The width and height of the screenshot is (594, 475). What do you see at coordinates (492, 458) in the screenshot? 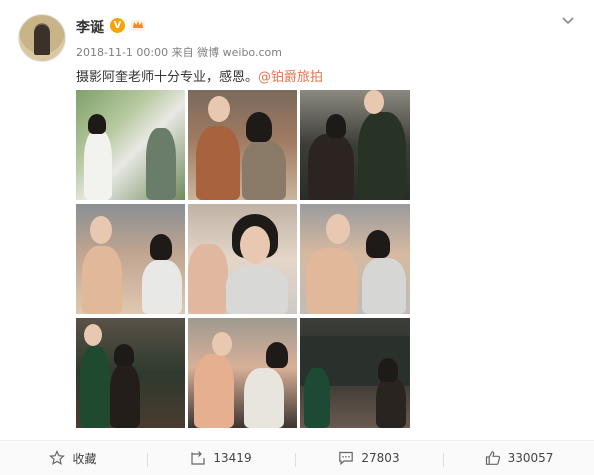
I see `thumbs-up-icon` at bounding box center [492, 458].